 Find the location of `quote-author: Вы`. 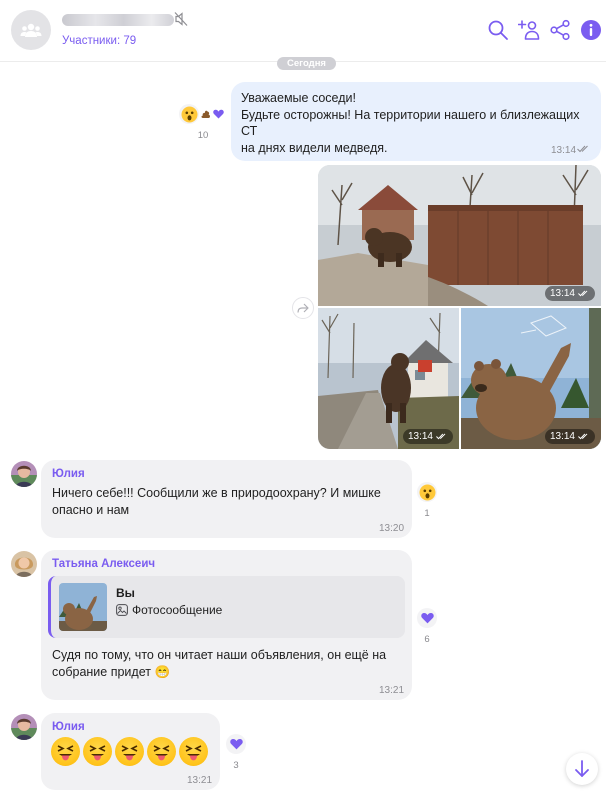

quote-author: Вы is located at coordinates (125, 593).